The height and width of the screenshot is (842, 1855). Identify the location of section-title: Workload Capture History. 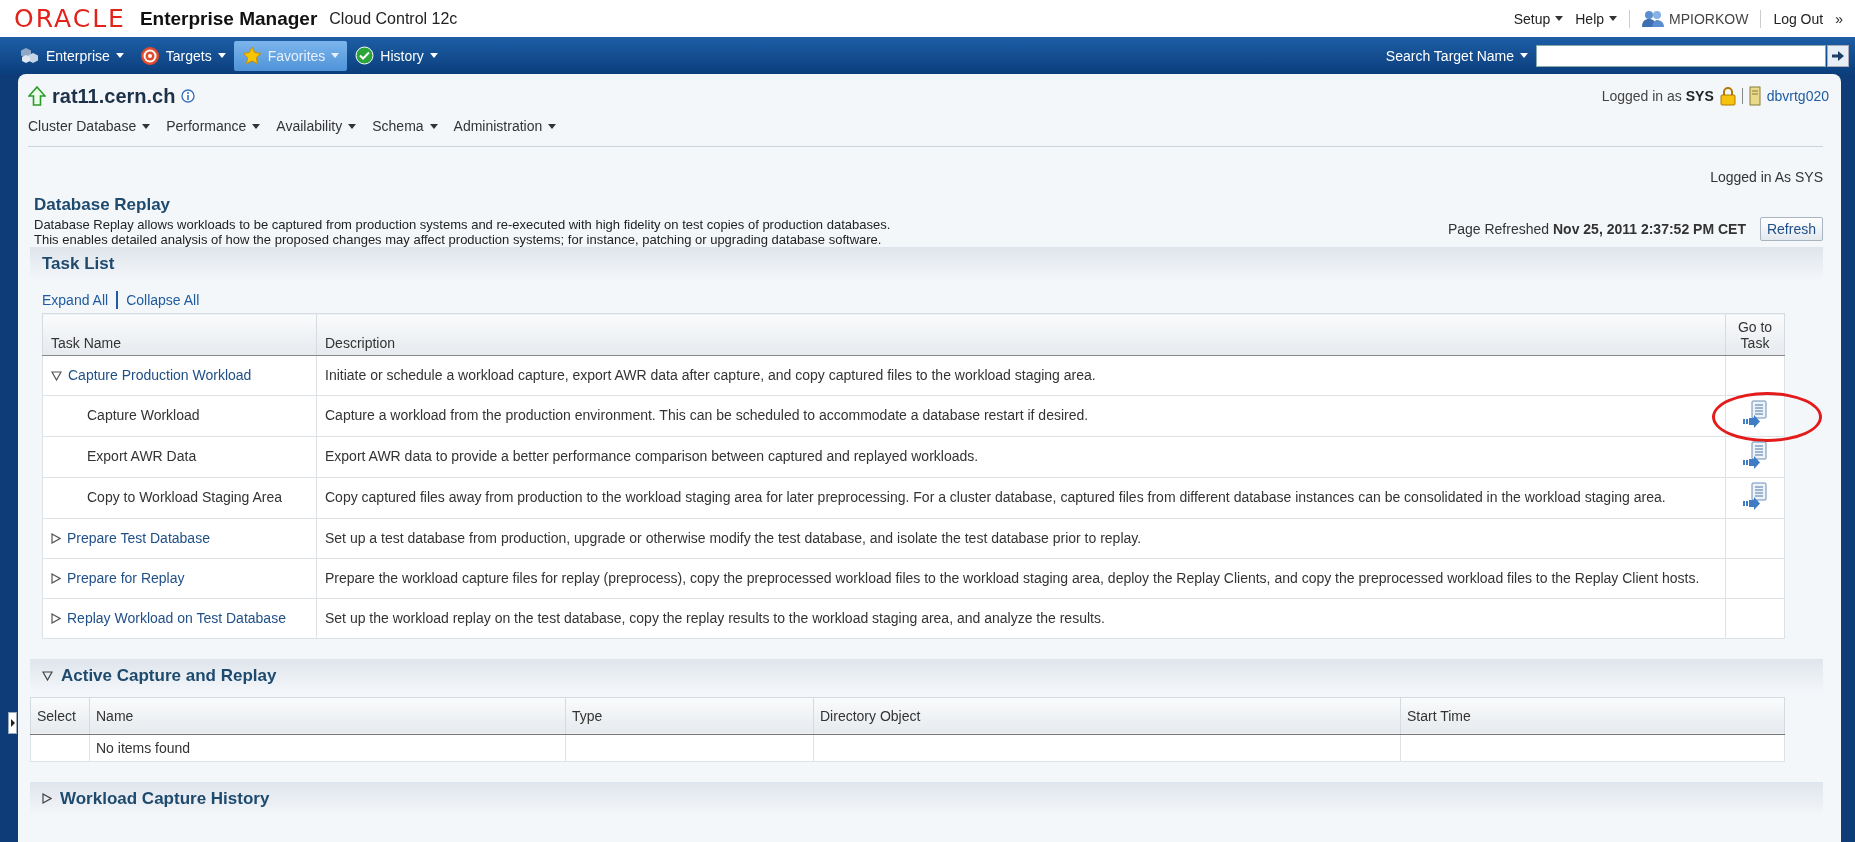
(165, 798).